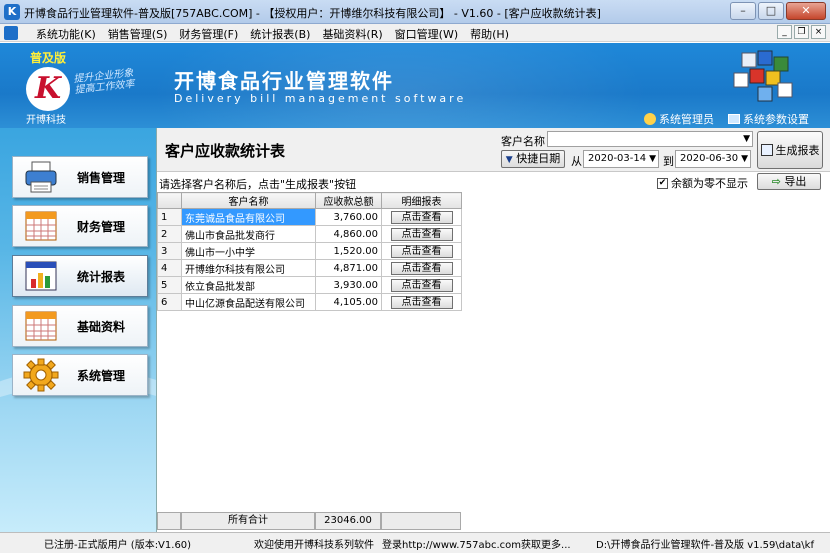 The image size is (830, 553). What do you see at coordinates (348, 302) in the screenshot?
I see `receivable-amount-cell: 4,105.00` at bounding box center [348, 302].